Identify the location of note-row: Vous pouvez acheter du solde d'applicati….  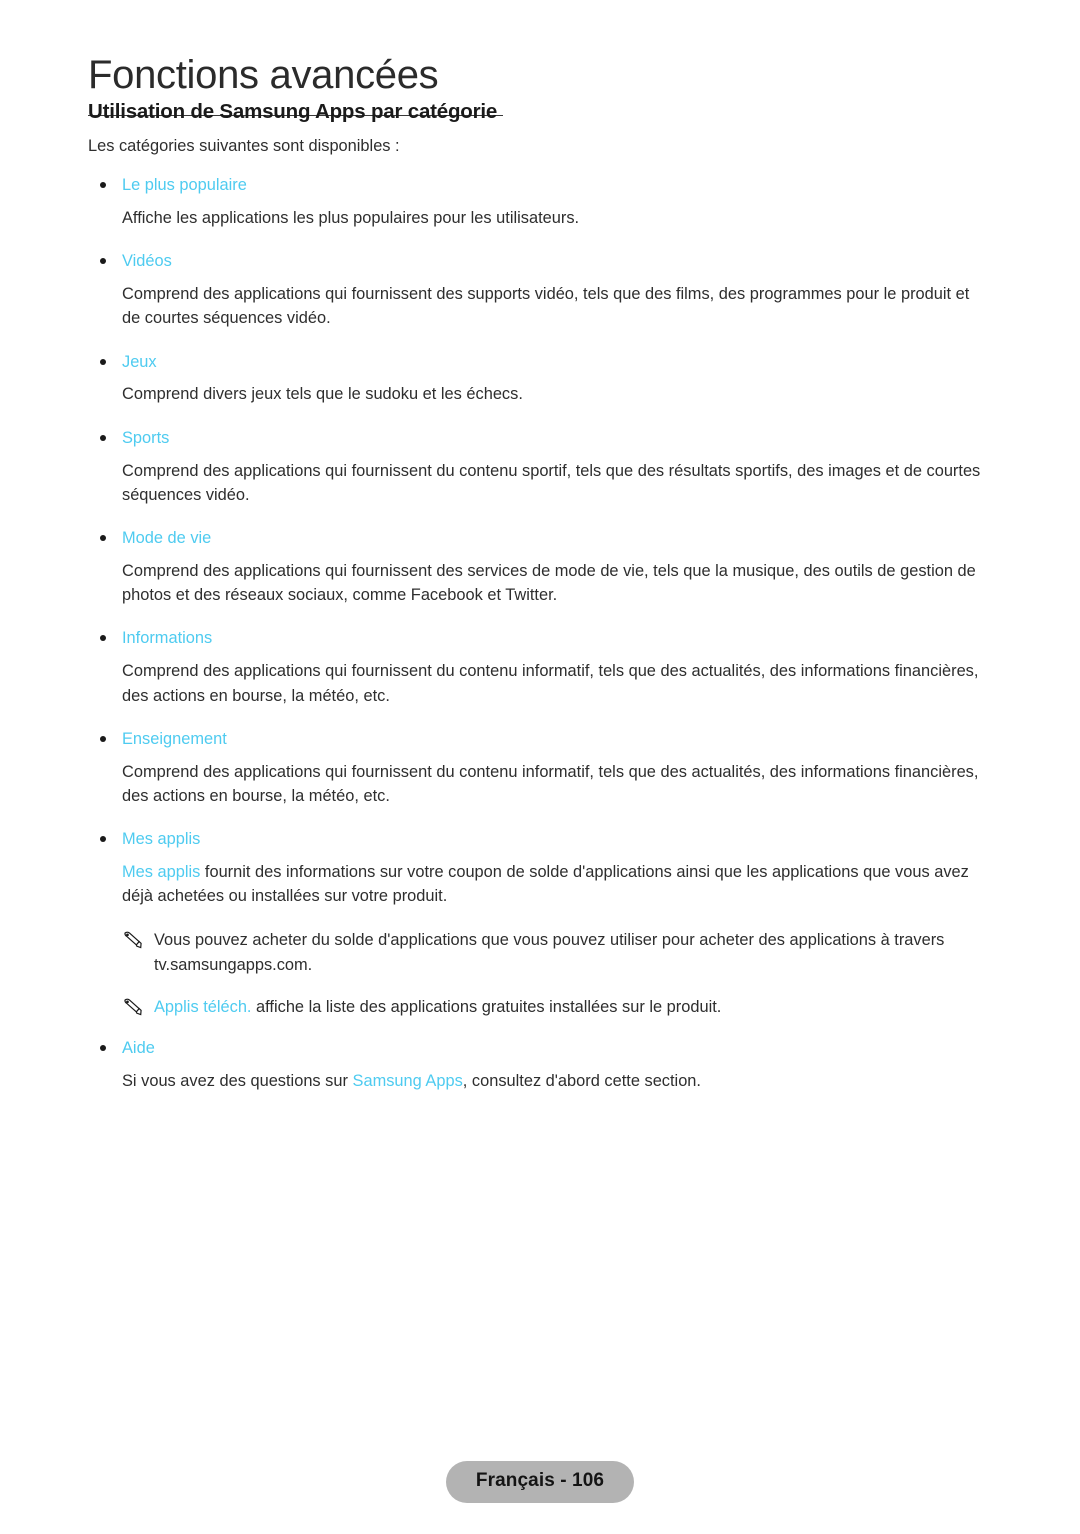
(538, 952).